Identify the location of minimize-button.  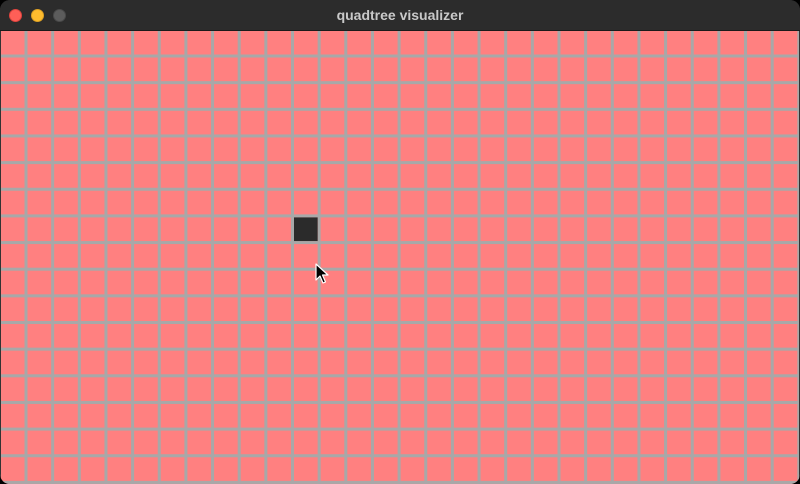
(37, 15).